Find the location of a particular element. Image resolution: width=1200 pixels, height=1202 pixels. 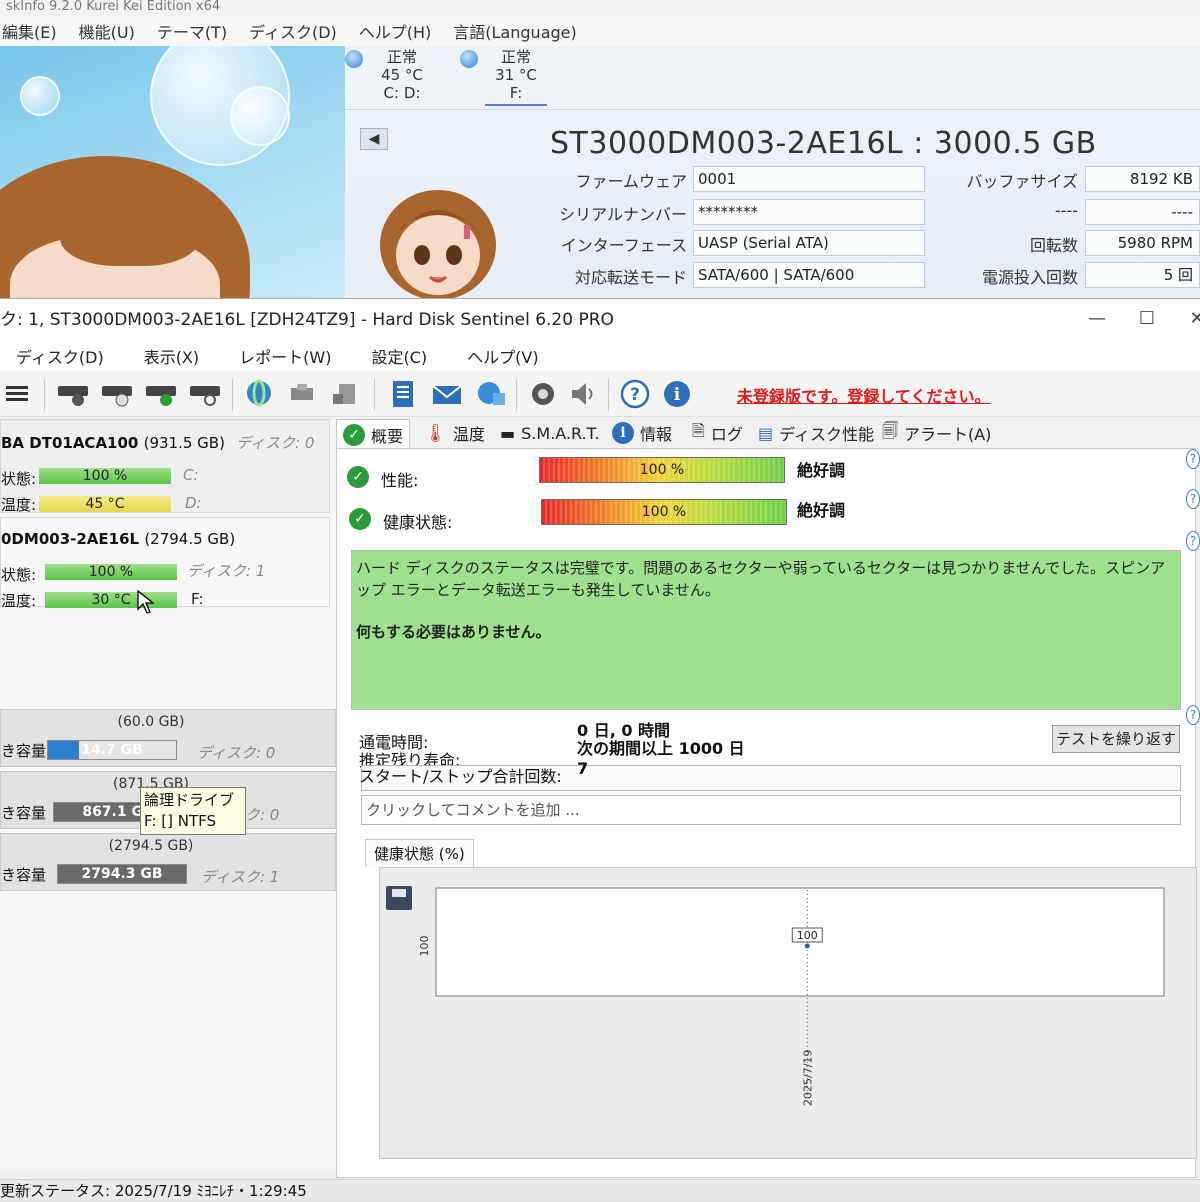

disk-number: ディスク: 0 is located at coordinates (236, 753).